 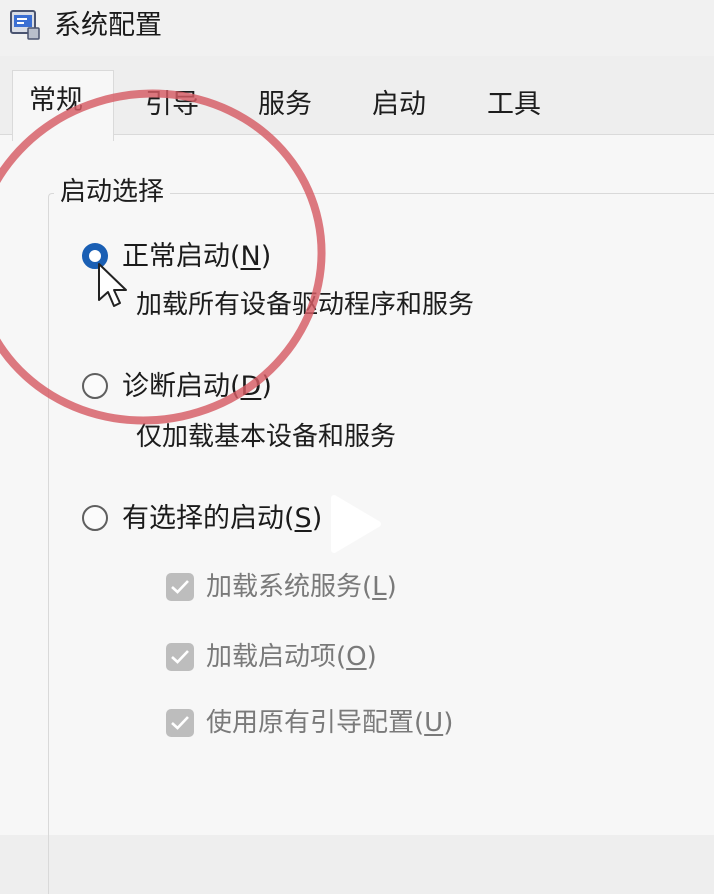 I want to click on radio-label: 正常启动(N), so click(x=197, y=256).